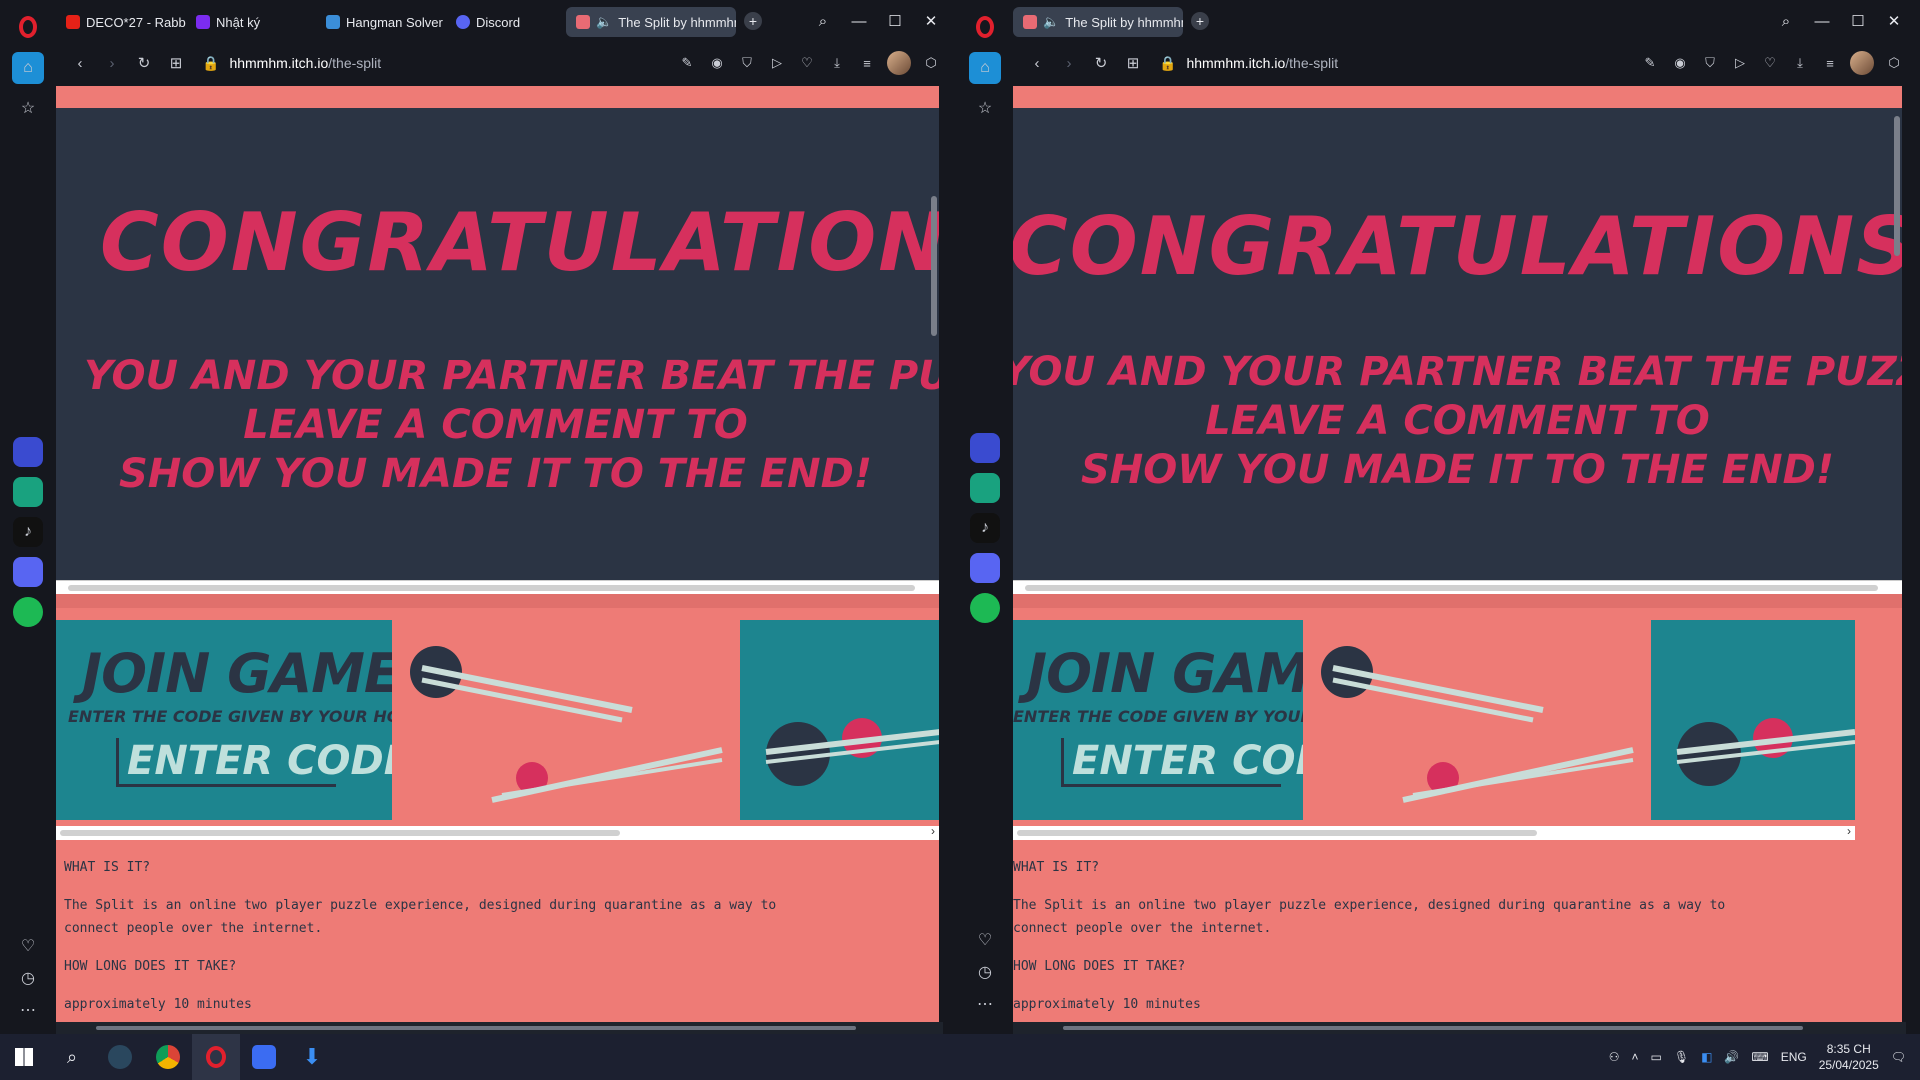  I want to click on download-manager-icon: ⬇, so click(312, 1057).